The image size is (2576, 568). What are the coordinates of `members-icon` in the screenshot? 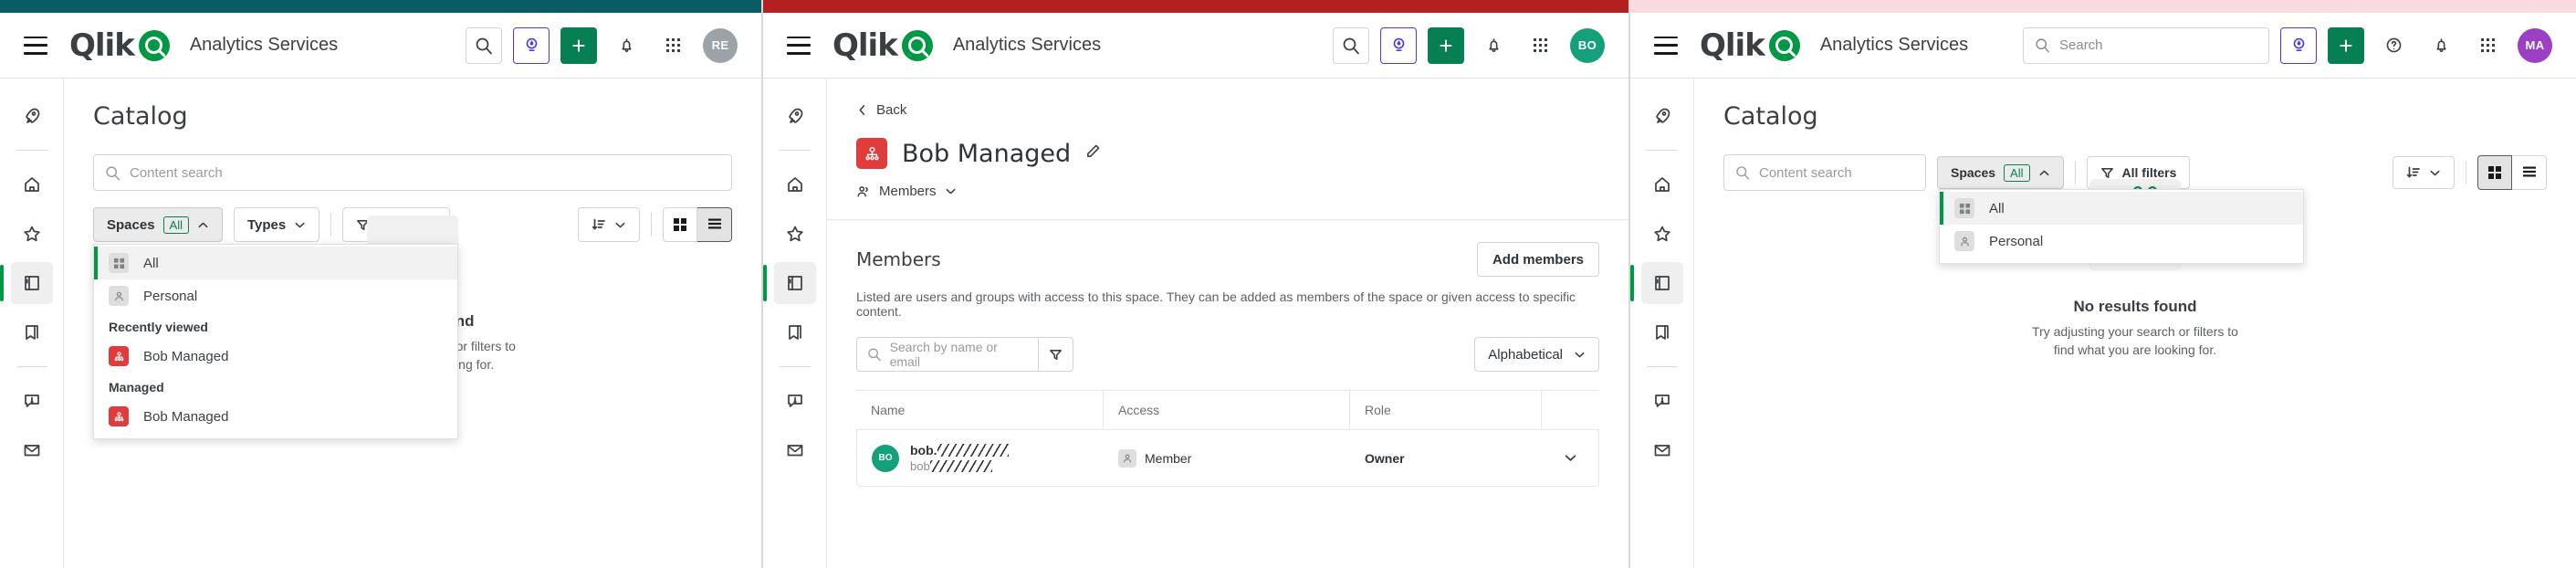 It's located at (862, 191).